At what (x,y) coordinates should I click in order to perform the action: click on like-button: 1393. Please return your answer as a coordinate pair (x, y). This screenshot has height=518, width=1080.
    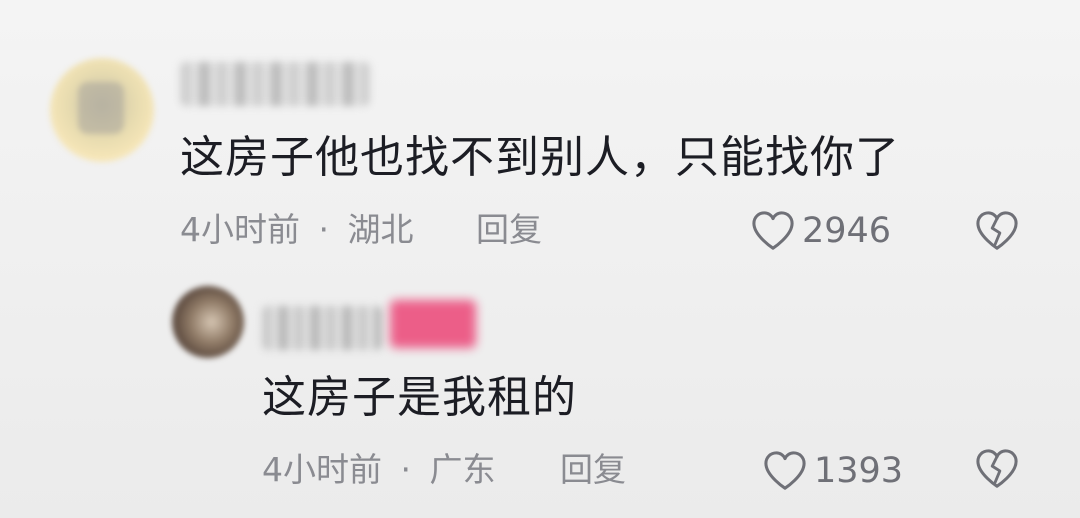
    Looking at the image, I should click on (832, 471).